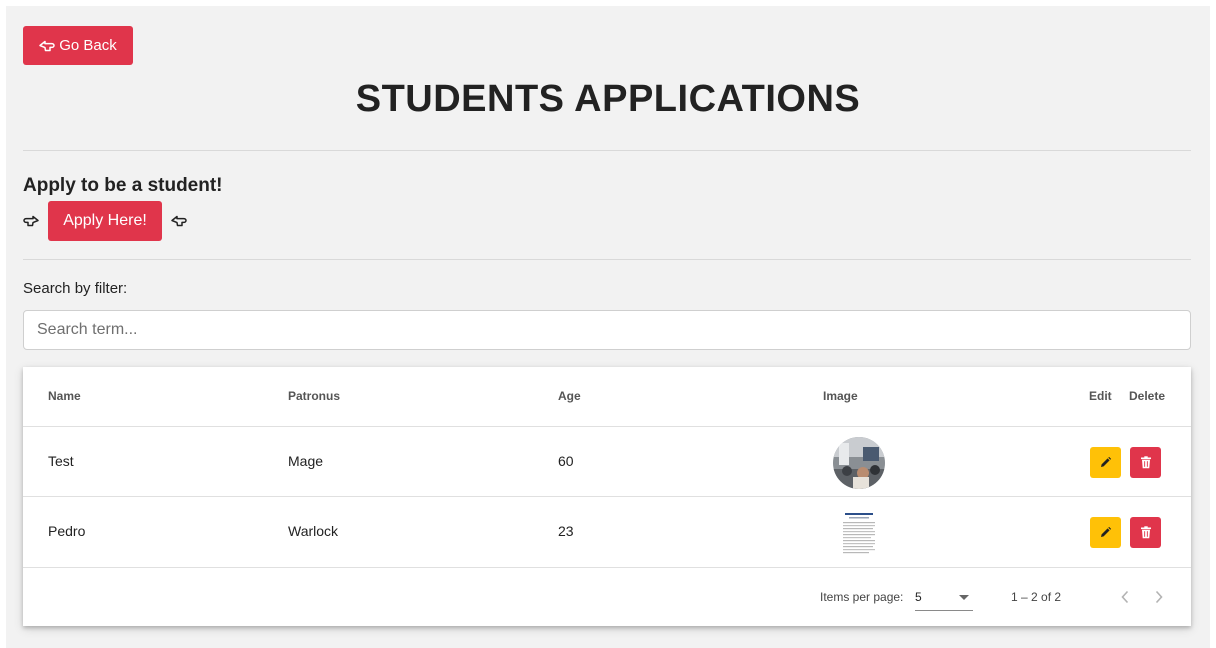 Image resolution: width=1216 pixels, height=648 pixels. Describe the element at coordinates (1100, 396) in the screenshot. I see `column-header-edit: Edit` at that location.